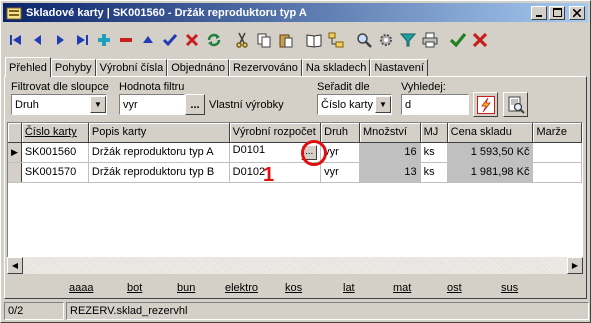 This screenshot has height=323, width=591. I want to click on last-record-button, so click(82, 40).